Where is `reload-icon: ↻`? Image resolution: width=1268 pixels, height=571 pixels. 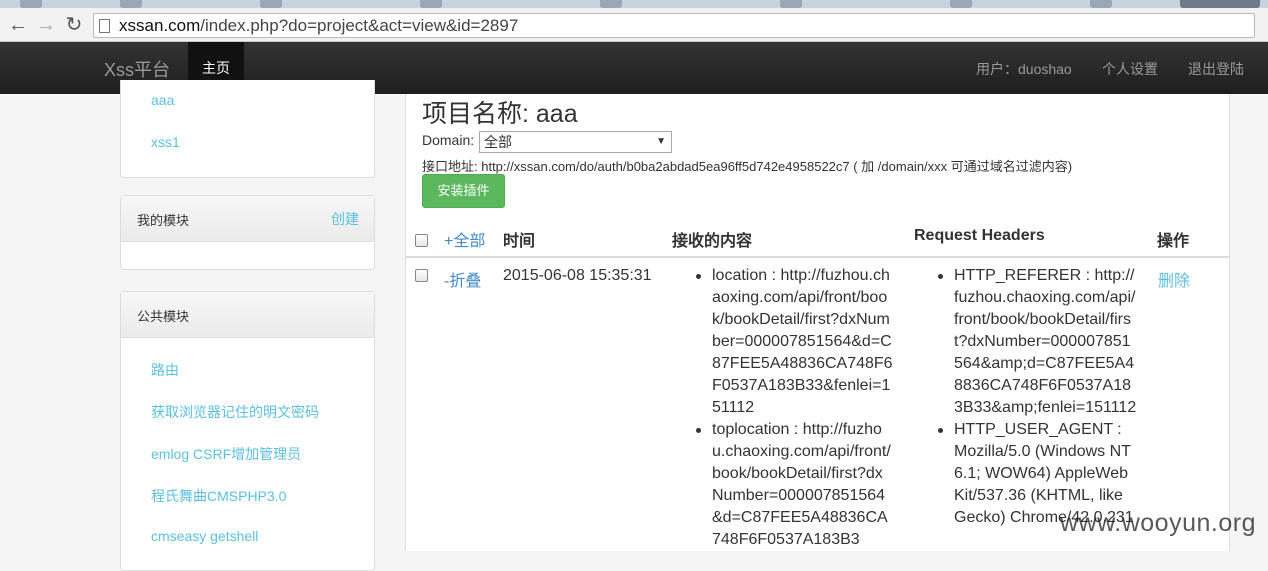 reload-icon: ↻ is located at coordinates (74, 25).